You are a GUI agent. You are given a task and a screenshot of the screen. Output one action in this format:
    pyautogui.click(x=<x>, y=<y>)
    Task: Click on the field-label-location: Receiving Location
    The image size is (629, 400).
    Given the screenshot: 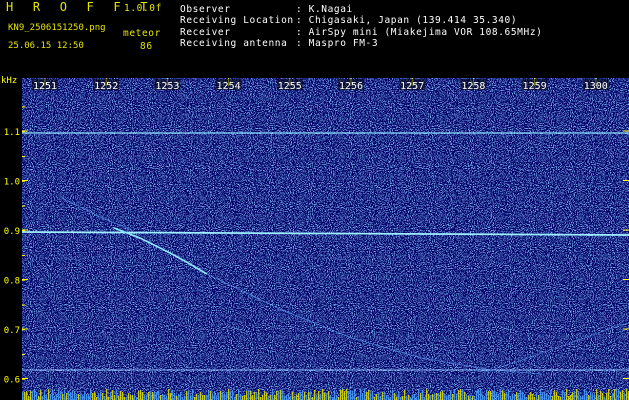 What is the action you would take?
    pyautogui.click(x=237, y=20)
    